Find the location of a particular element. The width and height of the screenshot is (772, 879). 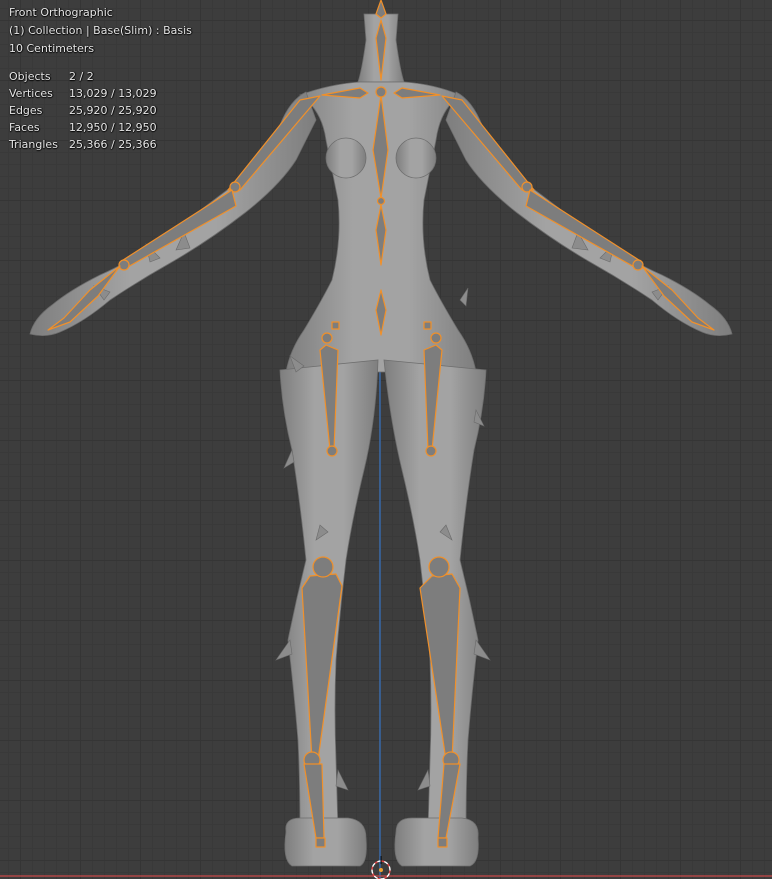

bone-joint-knee-left is located at coordinates (323, 567).